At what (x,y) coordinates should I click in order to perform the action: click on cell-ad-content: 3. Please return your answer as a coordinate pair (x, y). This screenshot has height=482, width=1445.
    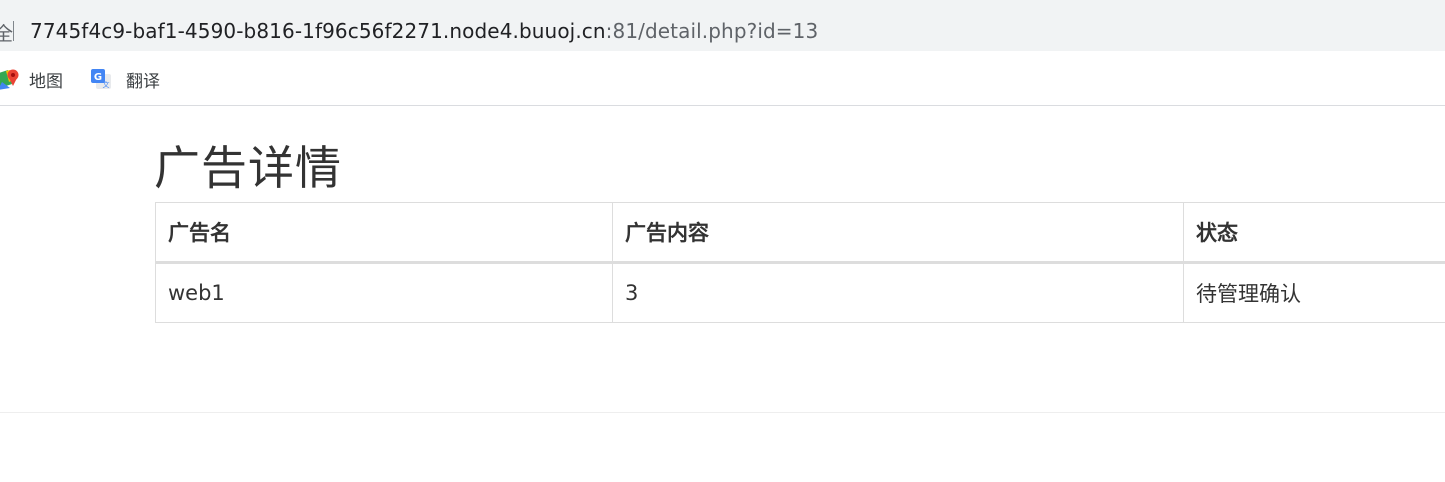
    Looking at the image, I should click on (898, 292).